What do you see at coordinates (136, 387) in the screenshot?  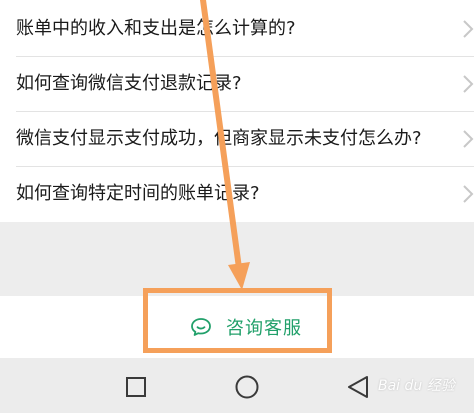 I see `square-icon` at bounding box center [136, 387].